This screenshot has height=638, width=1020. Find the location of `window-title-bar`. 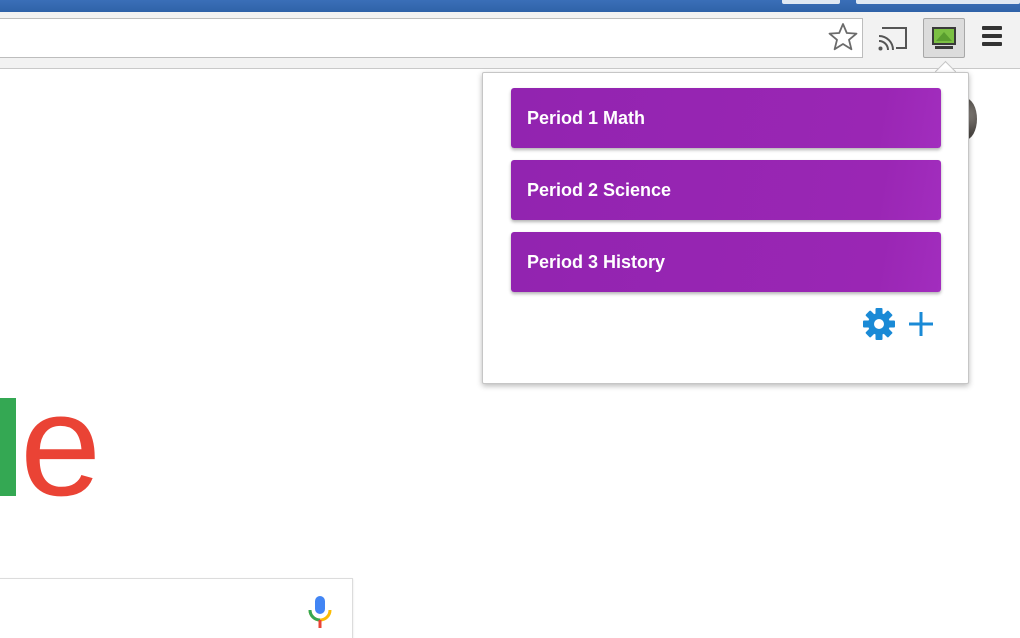

window-title-bar is located at coordinates (510, 6).